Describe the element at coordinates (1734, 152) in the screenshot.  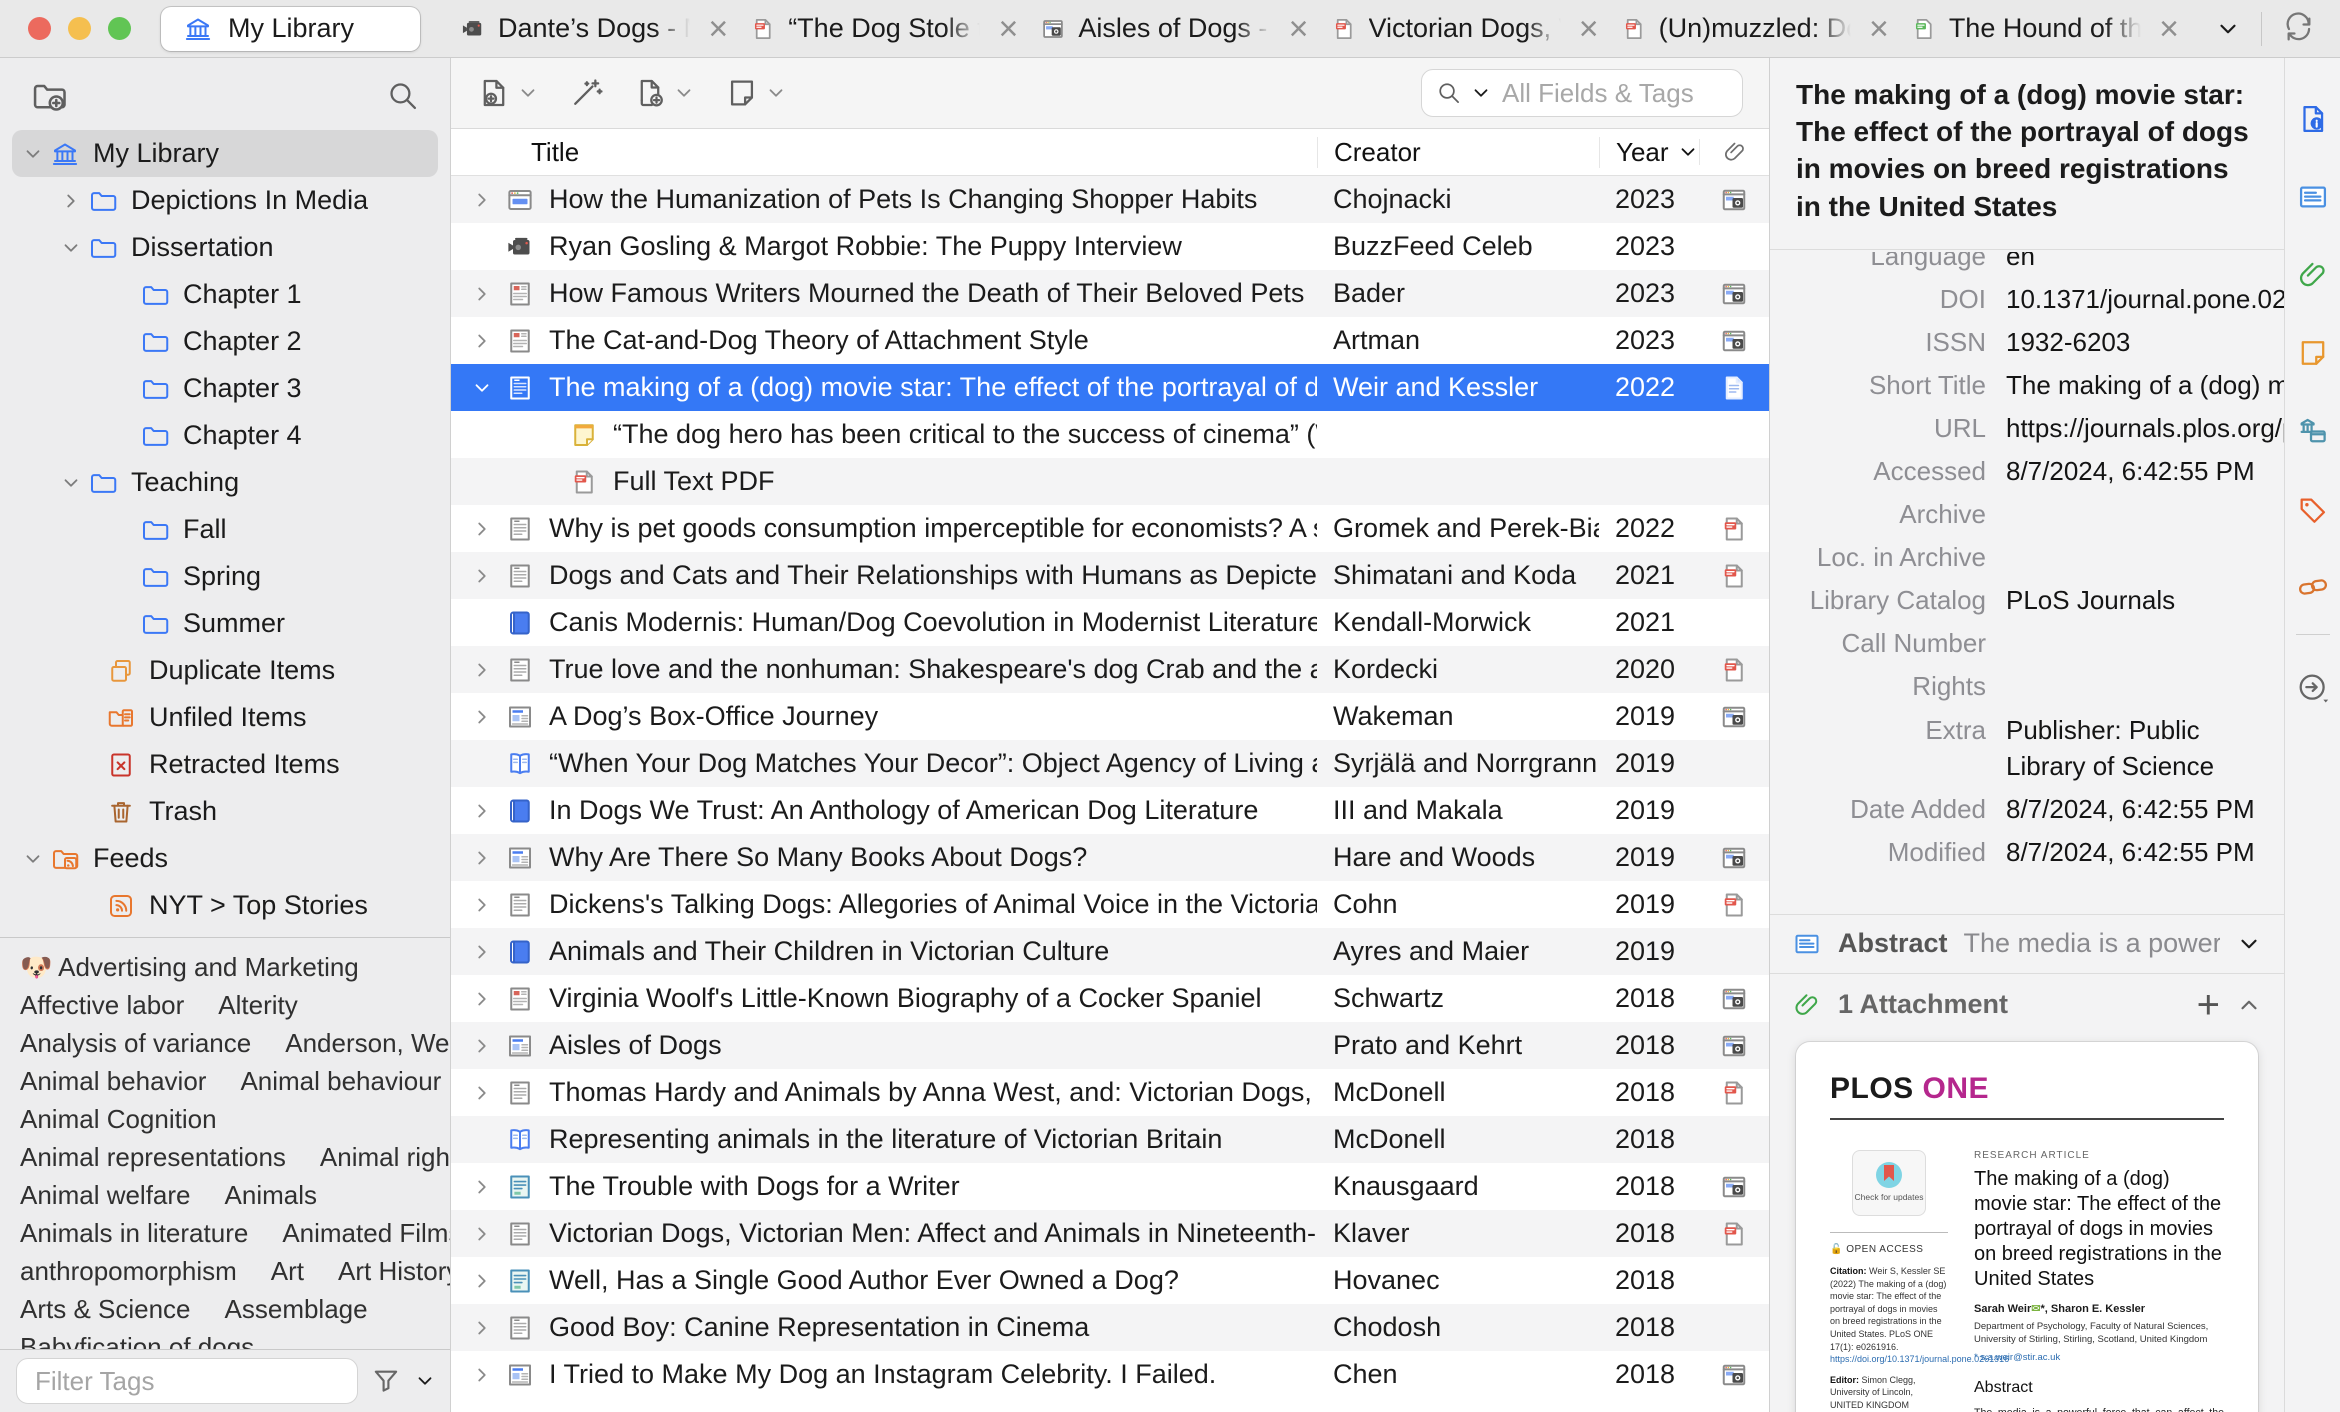
I see `column-header-attachment` at that location.